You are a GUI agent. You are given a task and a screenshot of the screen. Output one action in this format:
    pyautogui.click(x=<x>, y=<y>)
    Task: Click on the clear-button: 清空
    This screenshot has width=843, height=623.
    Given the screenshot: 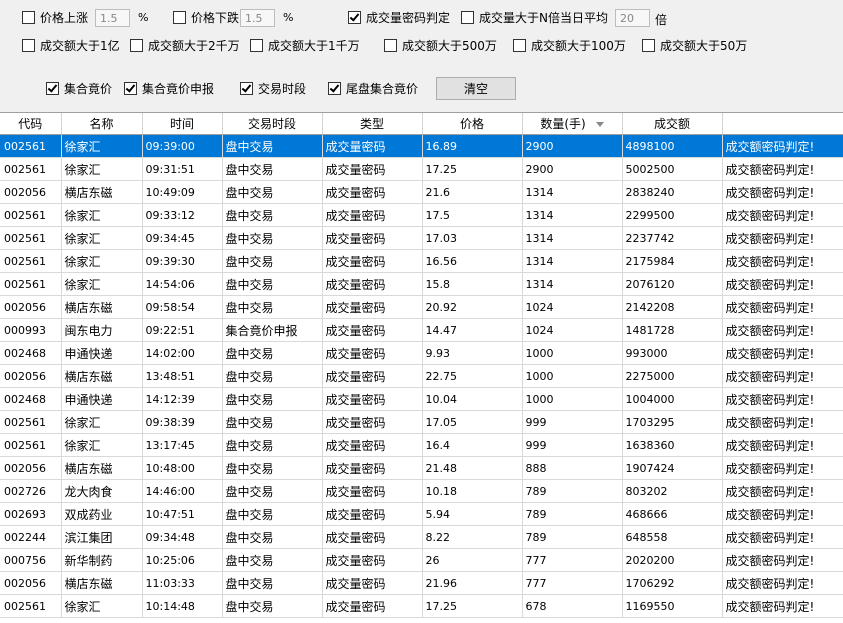 What is the action you would take?
    pyautogui.click(x=476, y=88)
    